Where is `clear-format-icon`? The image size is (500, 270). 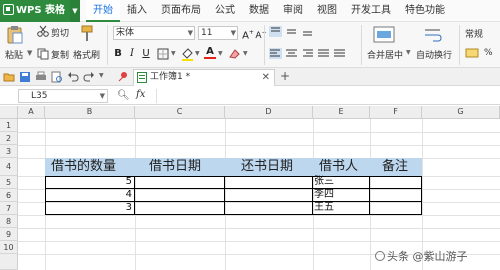 clear-format-icon is located at coordinates (234, 53).